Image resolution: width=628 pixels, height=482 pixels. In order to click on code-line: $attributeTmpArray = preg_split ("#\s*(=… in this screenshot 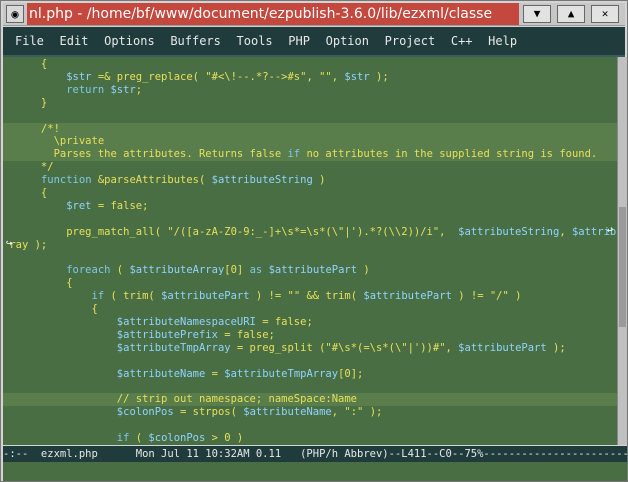, I will do `click(310, 348)`.